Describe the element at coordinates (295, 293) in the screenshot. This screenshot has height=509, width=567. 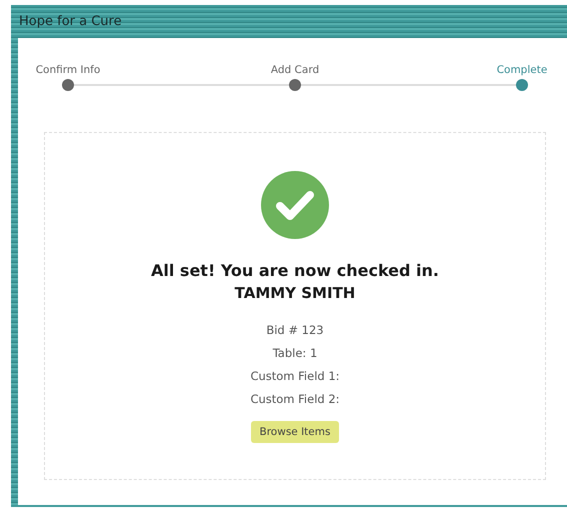
I see `guest-name: TAMMY SMITH` at that location.